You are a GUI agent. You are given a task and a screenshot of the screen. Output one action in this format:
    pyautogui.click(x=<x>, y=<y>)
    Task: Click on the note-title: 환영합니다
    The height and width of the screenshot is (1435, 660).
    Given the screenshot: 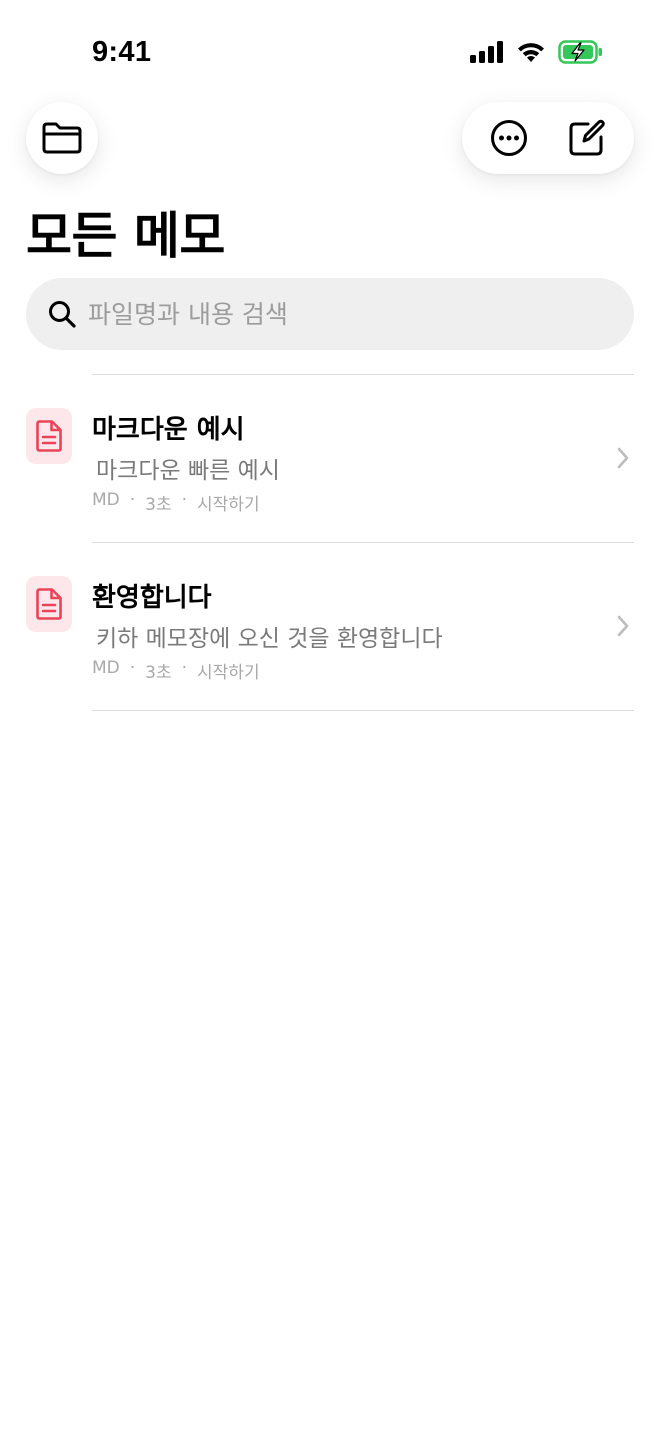 What is the action you would take?
    pyautogui.click(x=152, y=598)
    